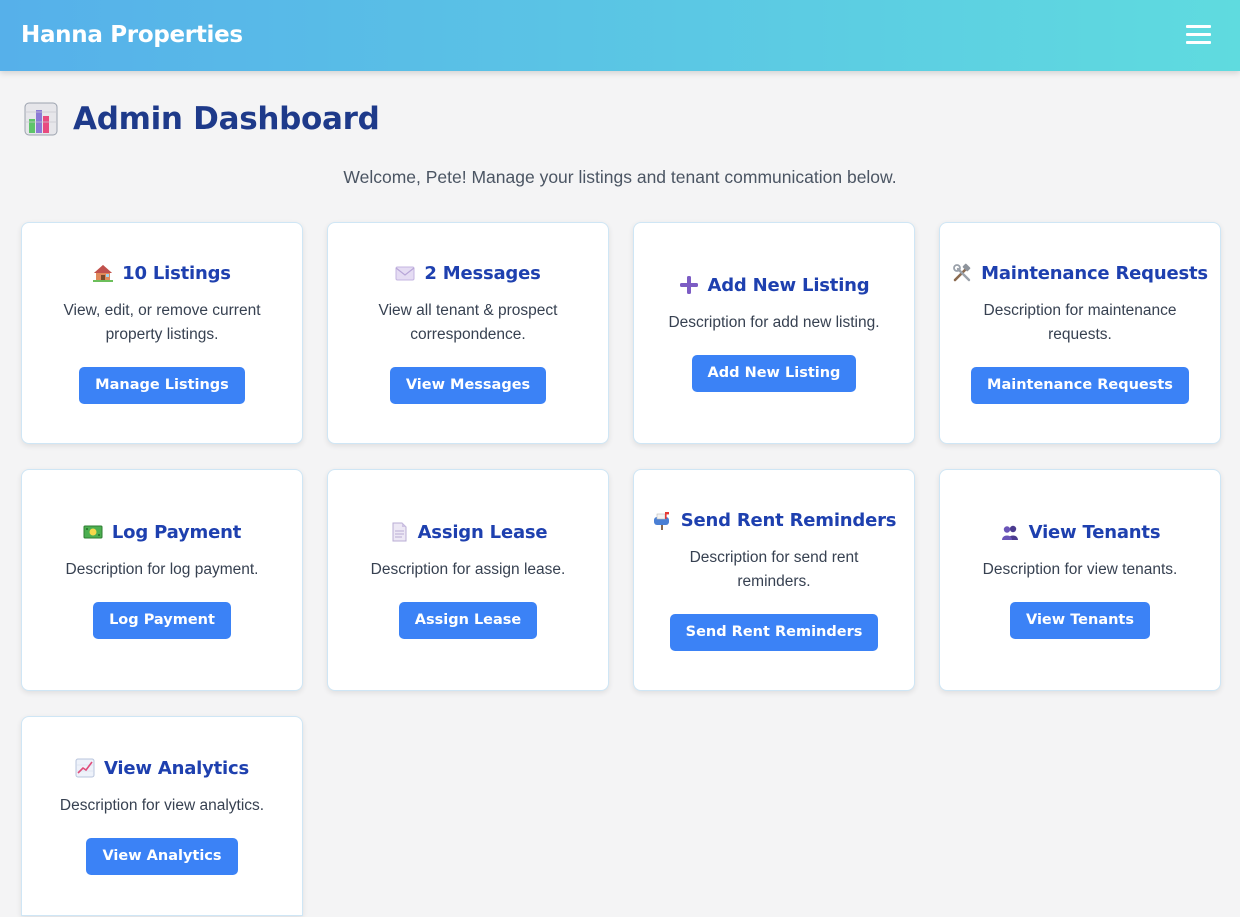 This screenshot has width=1240, height=917. I want to click on card-title: Assign Lease, so click(468, 532).